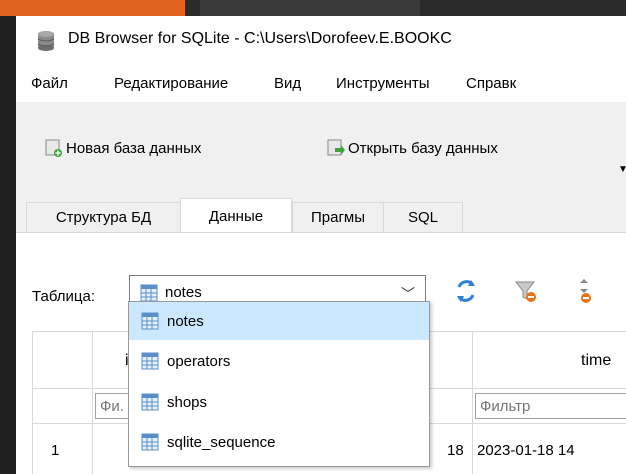 The height and width of the screenshot is (474, 626). Describe the element at coordinates (279, 361) in the screenshot. I see `dropdown-item-operators: operators` at that location.